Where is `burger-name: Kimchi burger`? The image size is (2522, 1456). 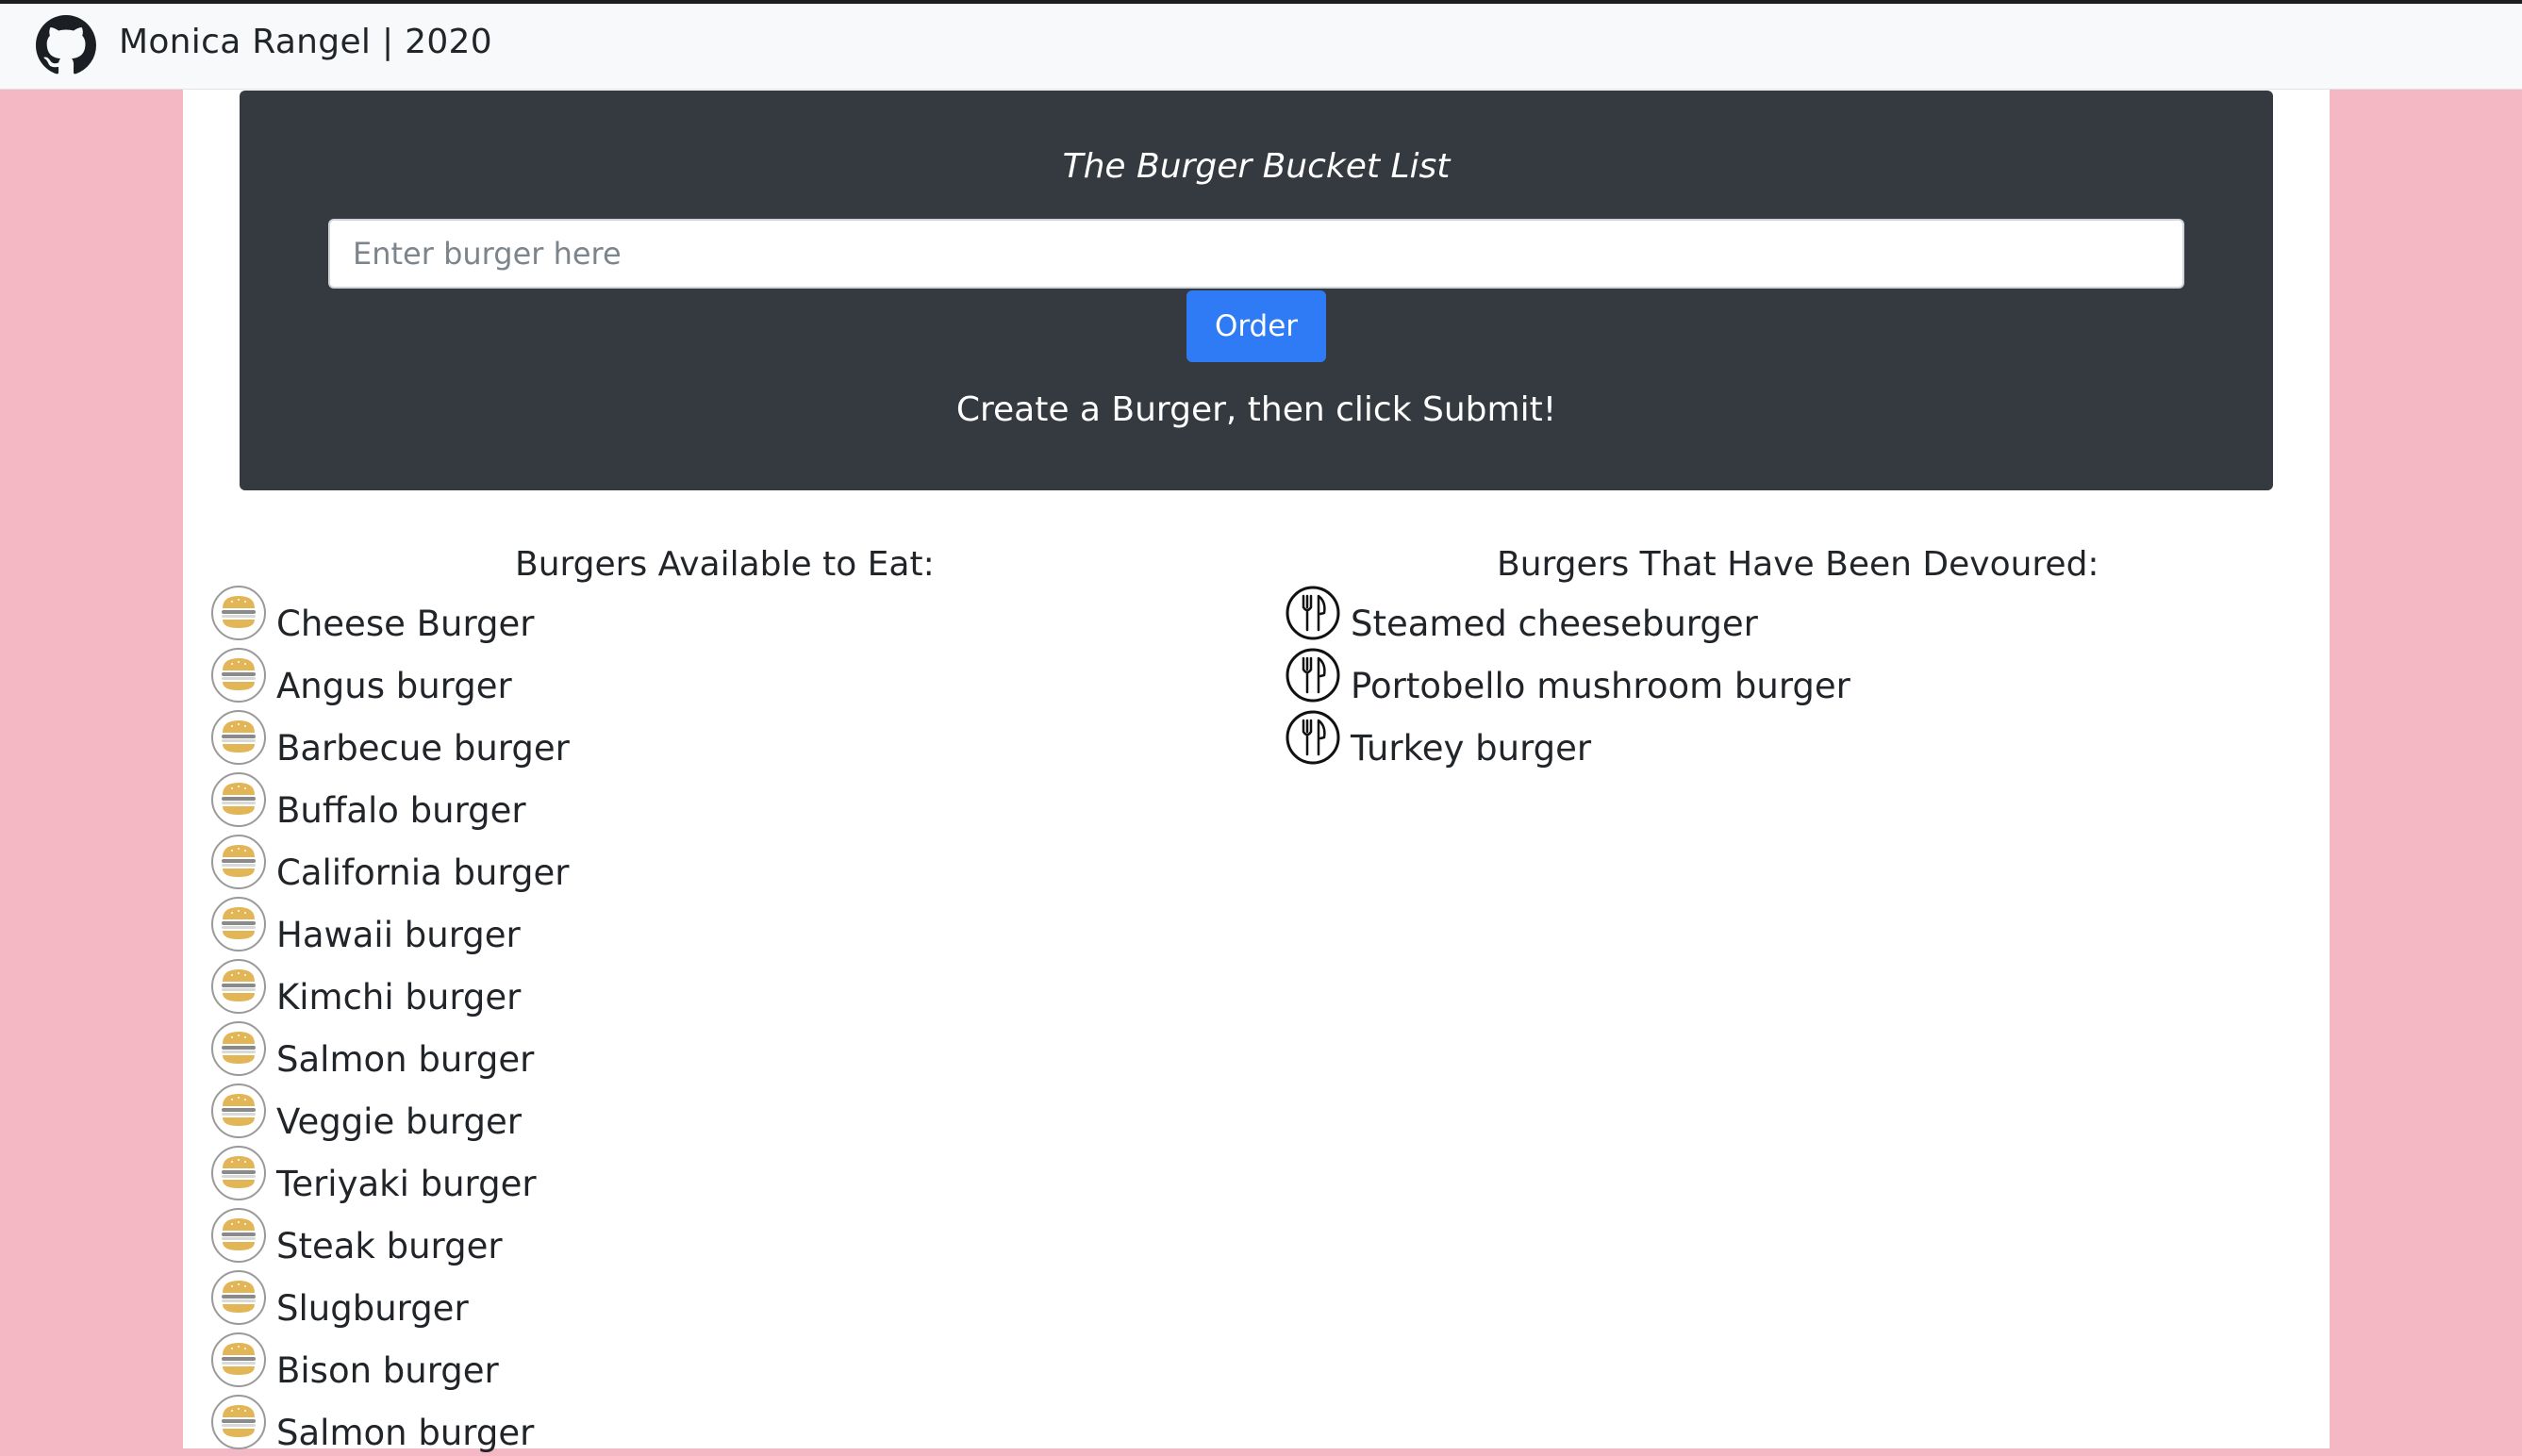
burger-name: Kimchi burger is located at coordinates (399, 997).